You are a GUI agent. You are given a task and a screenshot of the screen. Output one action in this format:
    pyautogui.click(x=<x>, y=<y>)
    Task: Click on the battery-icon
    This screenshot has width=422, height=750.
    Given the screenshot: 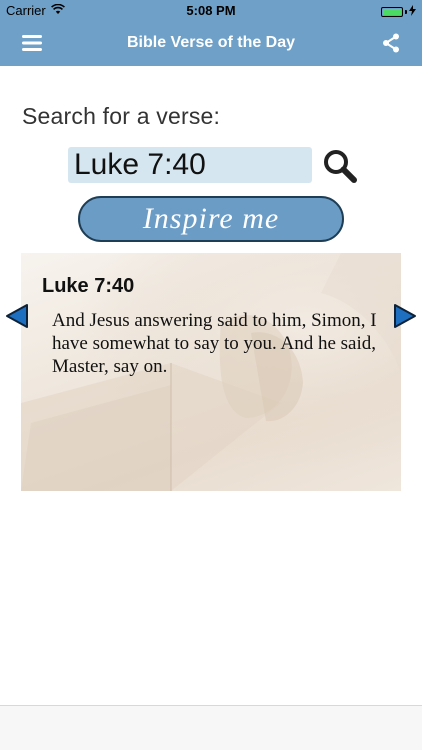 What is the action you would take?
    pyautogui.click(x=392, y=11)
    